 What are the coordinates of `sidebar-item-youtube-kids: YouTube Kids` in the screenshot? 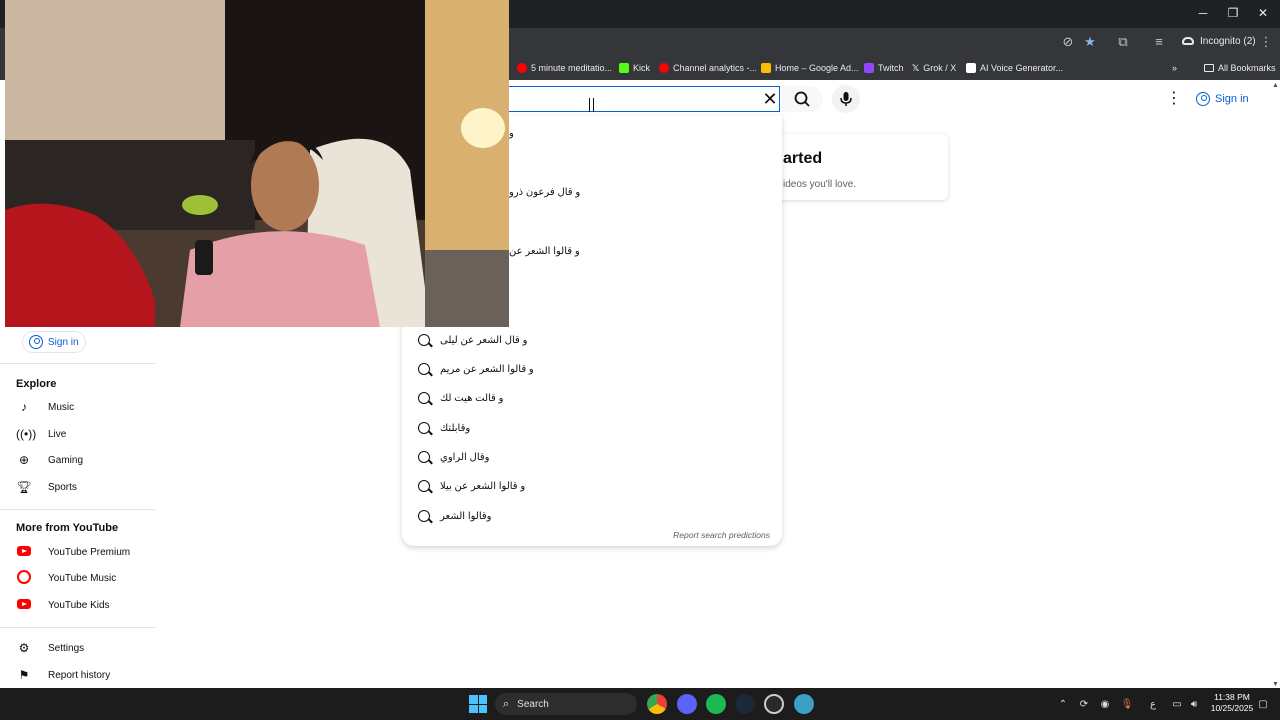 It's located at (86, 605).